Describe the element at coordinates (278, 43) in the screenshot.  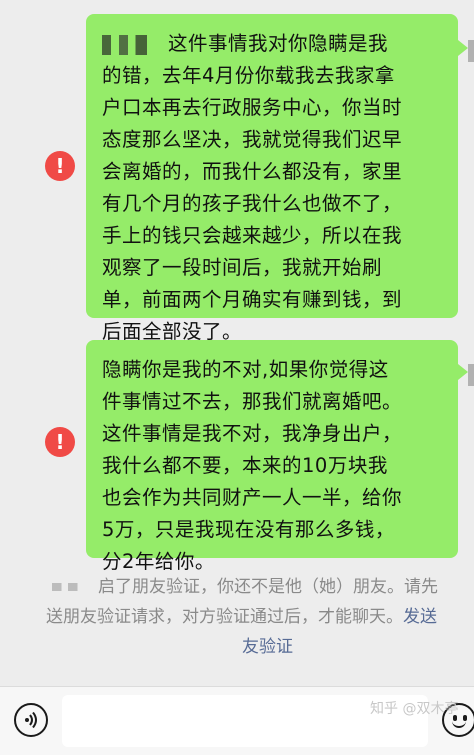
I see `message-line-text: 这件事情我对你隐瞒是我` at that location.